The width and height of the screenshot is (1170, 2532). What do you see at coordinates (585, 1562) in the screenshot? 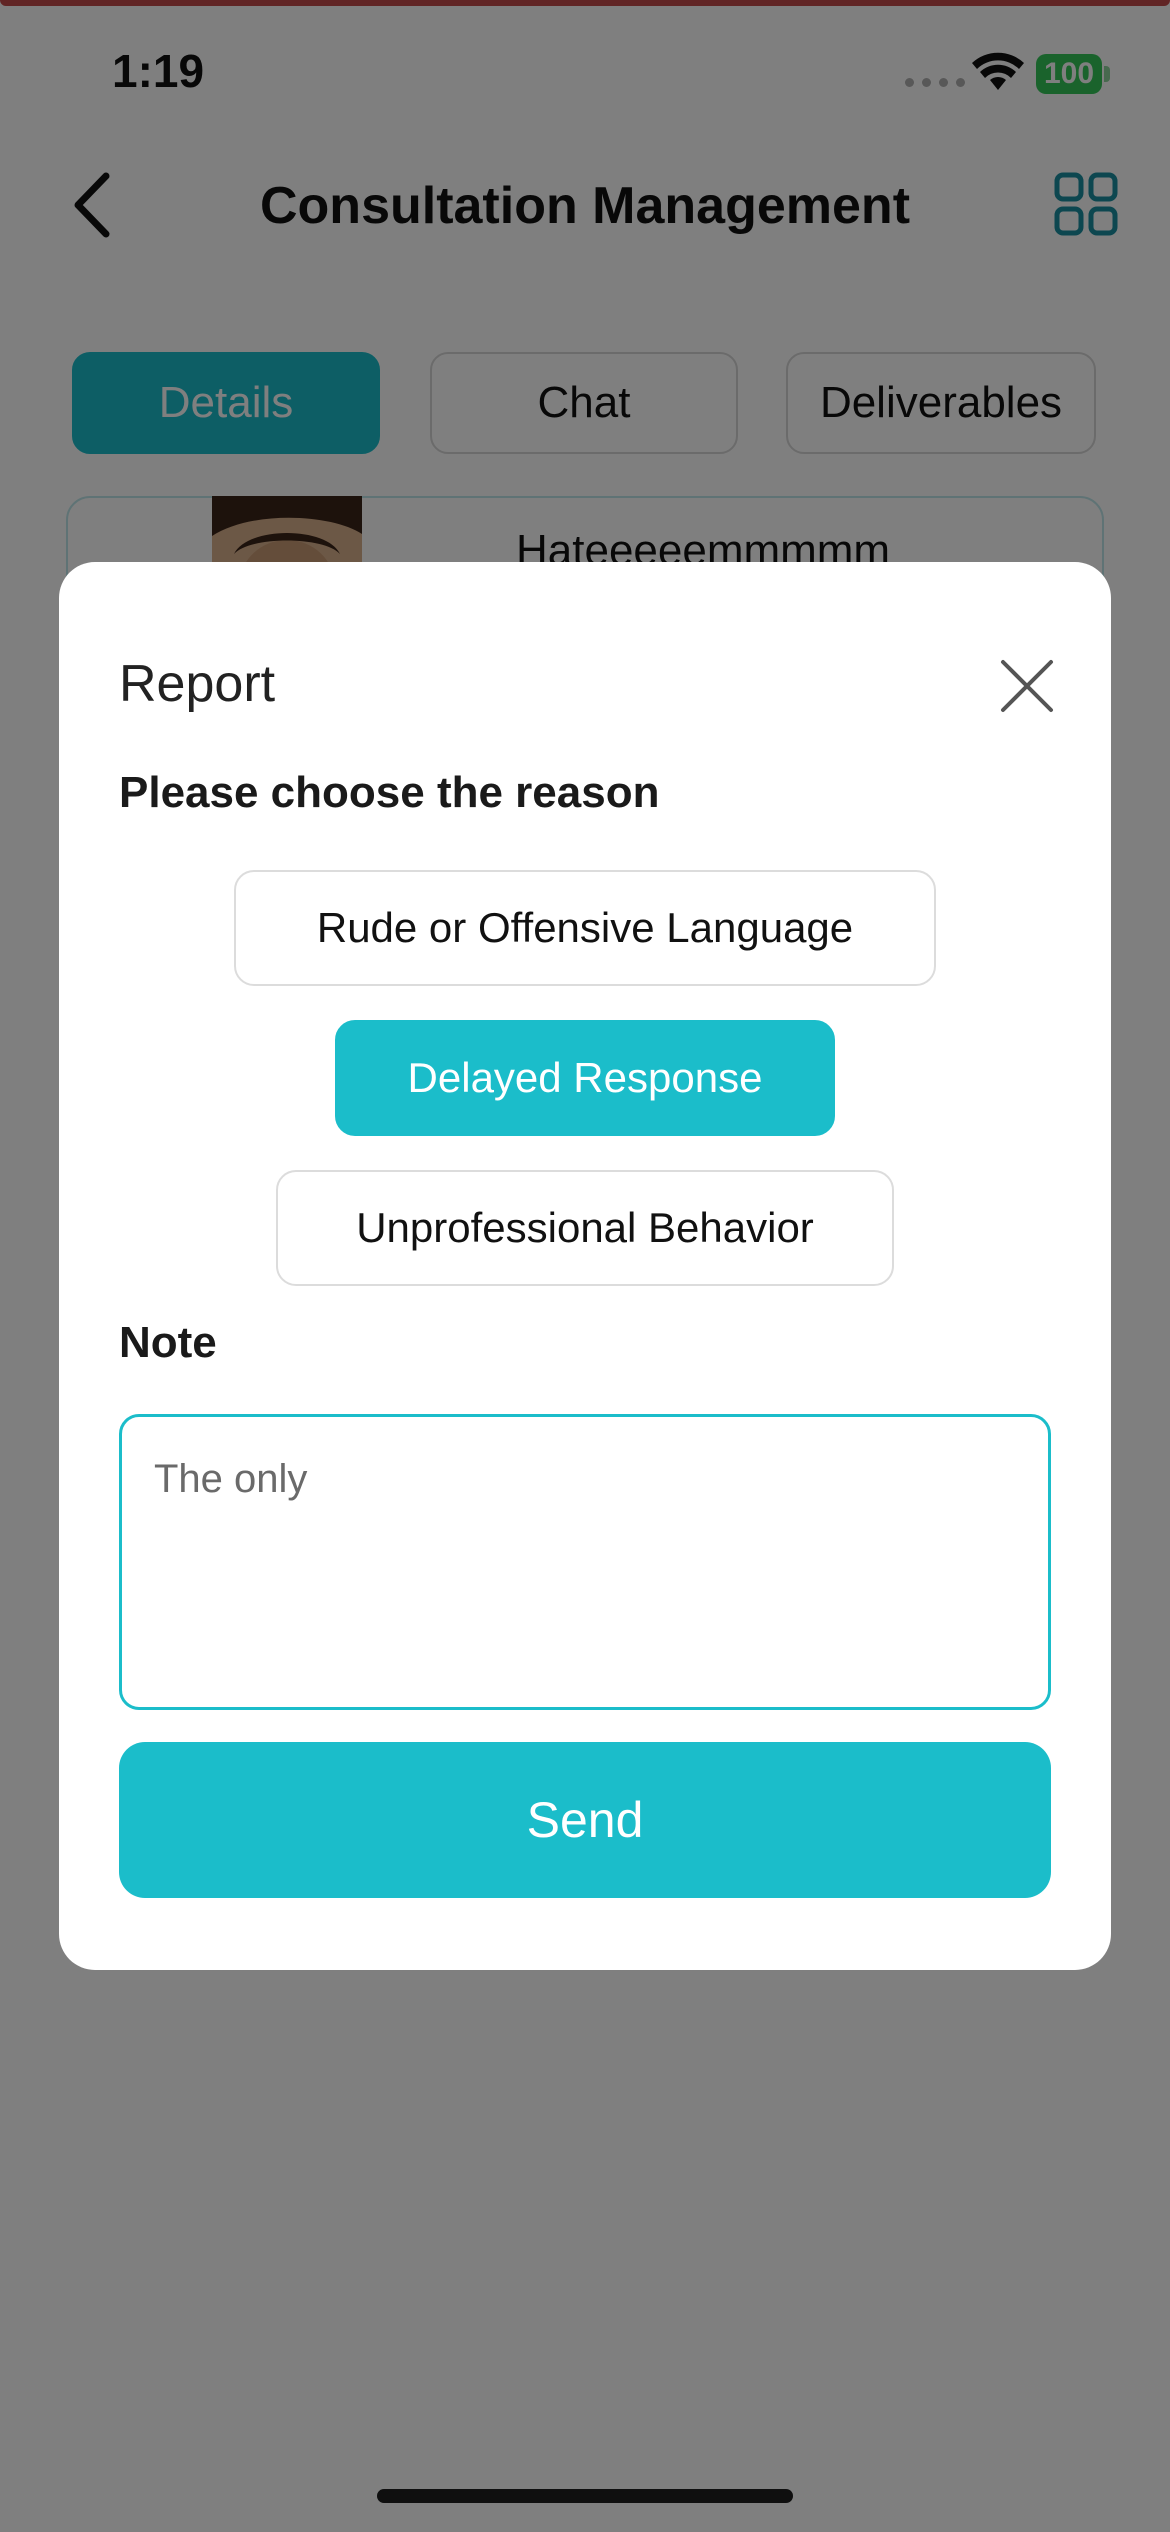
I see `note-field: The only` at bounding box center [585, 1562].